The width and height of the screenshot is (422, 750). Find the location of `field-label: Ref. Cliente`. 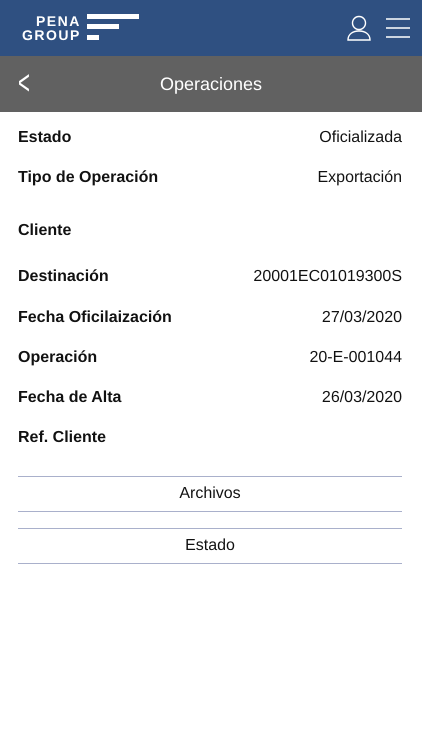

field-label: Ref. Cliente is located at coordinates (62, 438).